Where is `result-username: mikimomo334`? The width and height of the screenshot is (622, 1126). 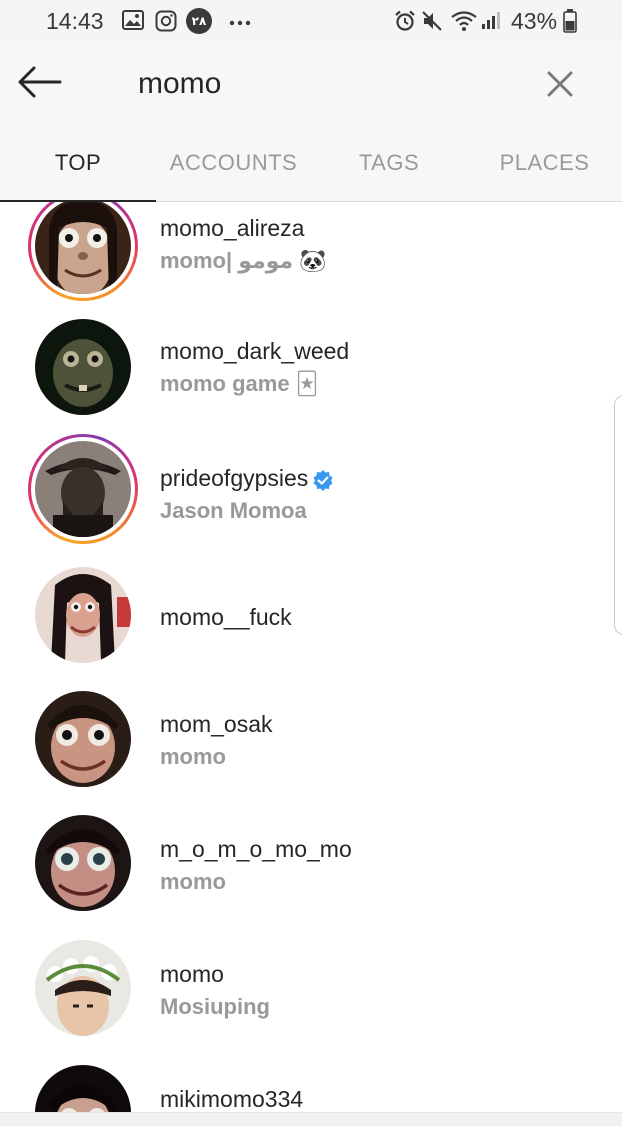 result-username: mikimomo334 is located at coordinates (232, 1099).